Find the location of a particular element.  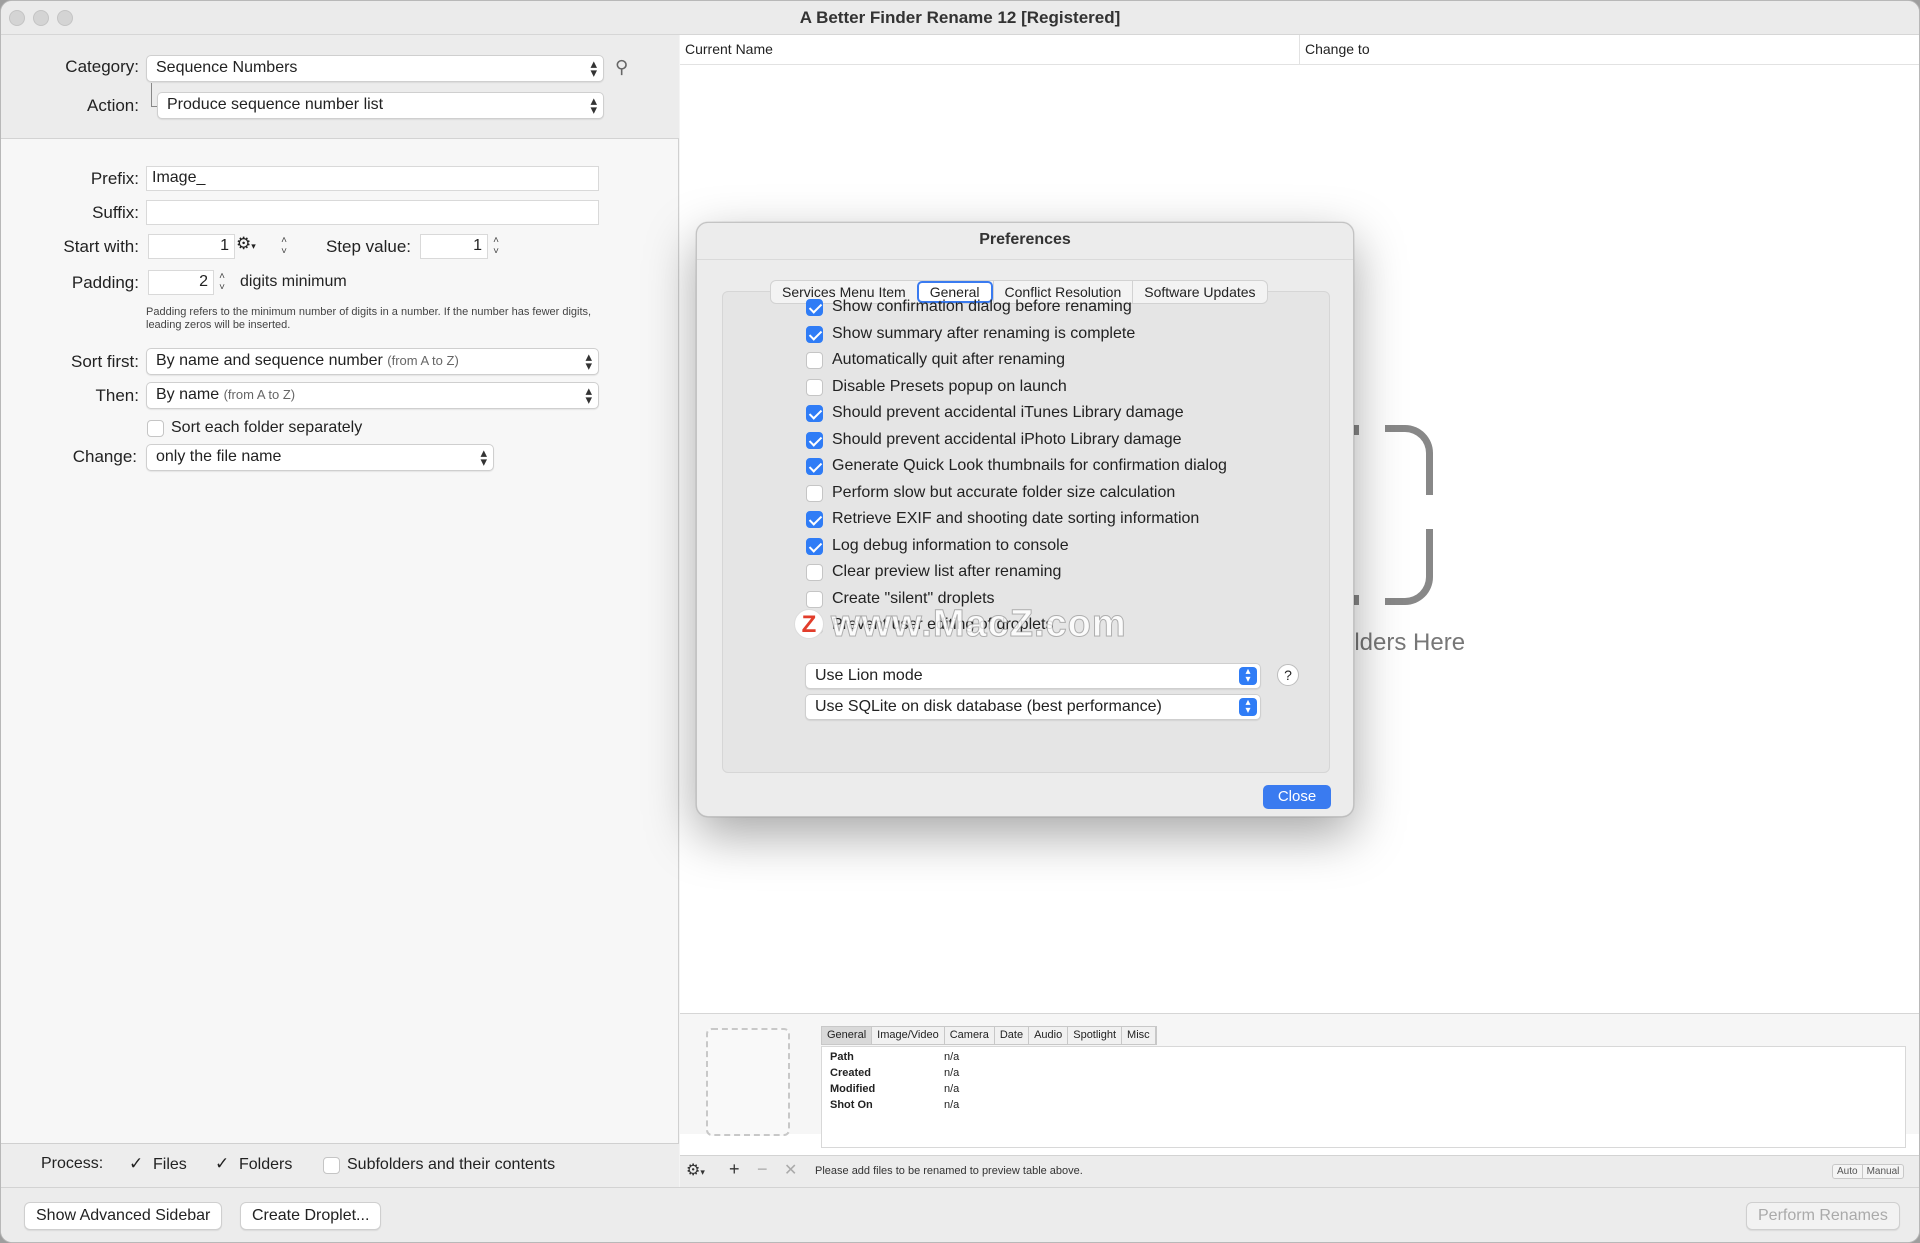

start-with-stepper: ˄ ˅ is located at coordinates (284, 247).